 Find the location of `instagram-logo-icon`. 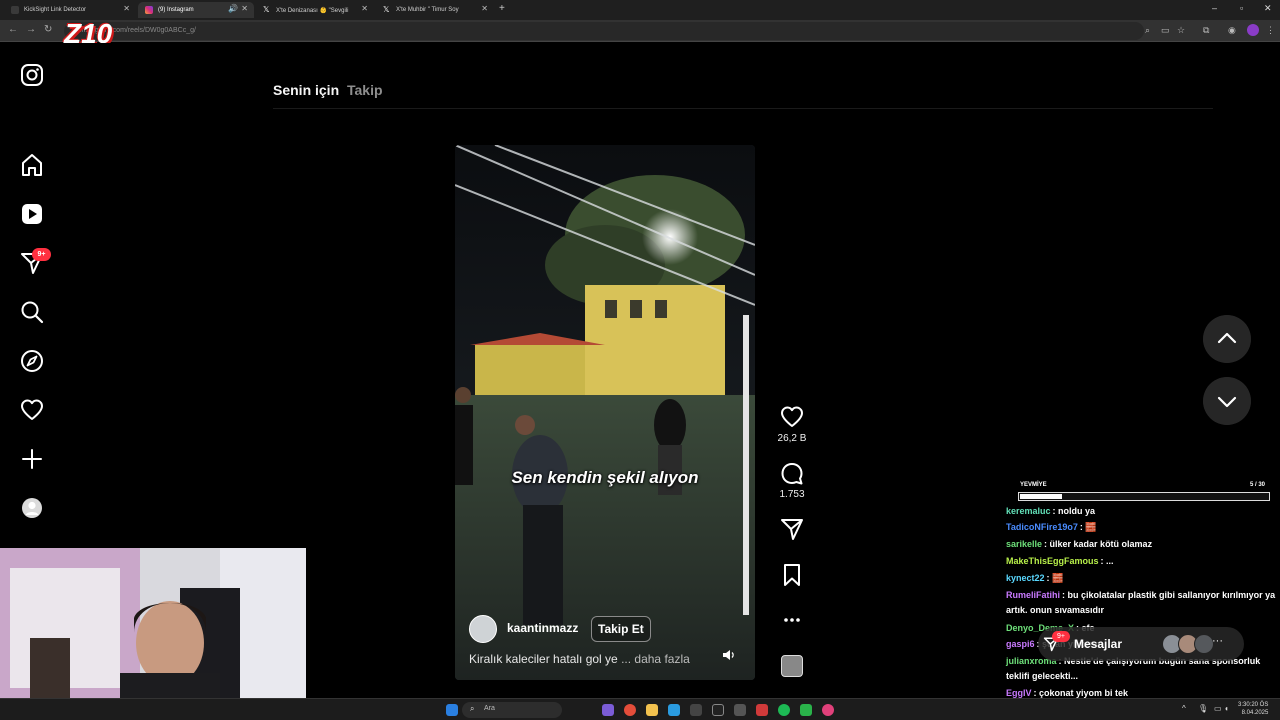

instagram-logo-icon is located at coordinates (32, 75).